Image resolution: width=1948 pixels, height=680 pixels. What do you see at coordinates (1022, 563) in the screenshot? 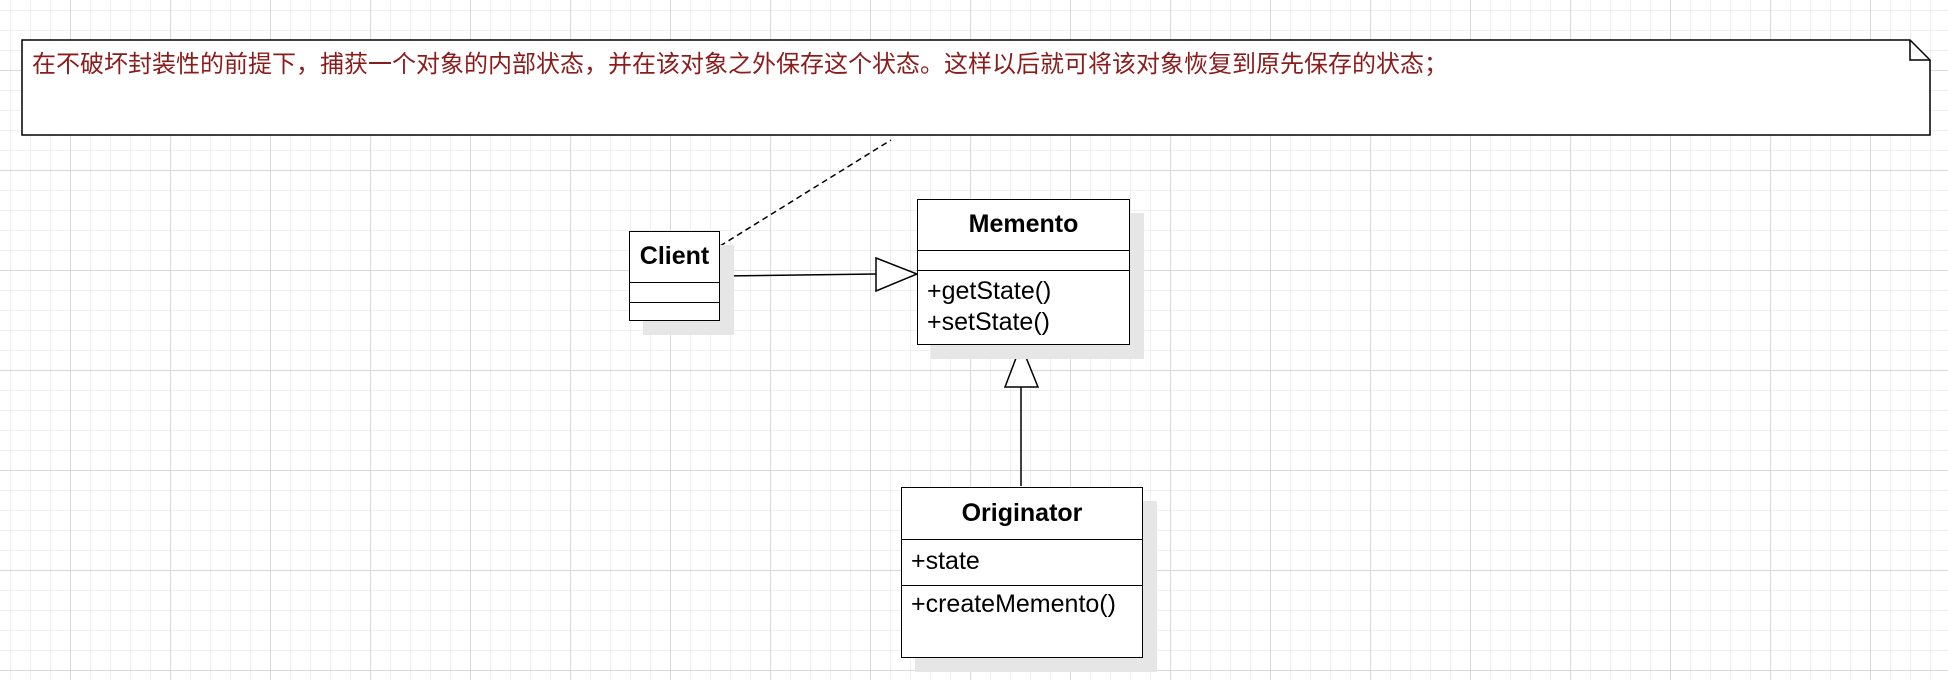
I see `originator-attributes: +state` at bounding box center [1022, 563].